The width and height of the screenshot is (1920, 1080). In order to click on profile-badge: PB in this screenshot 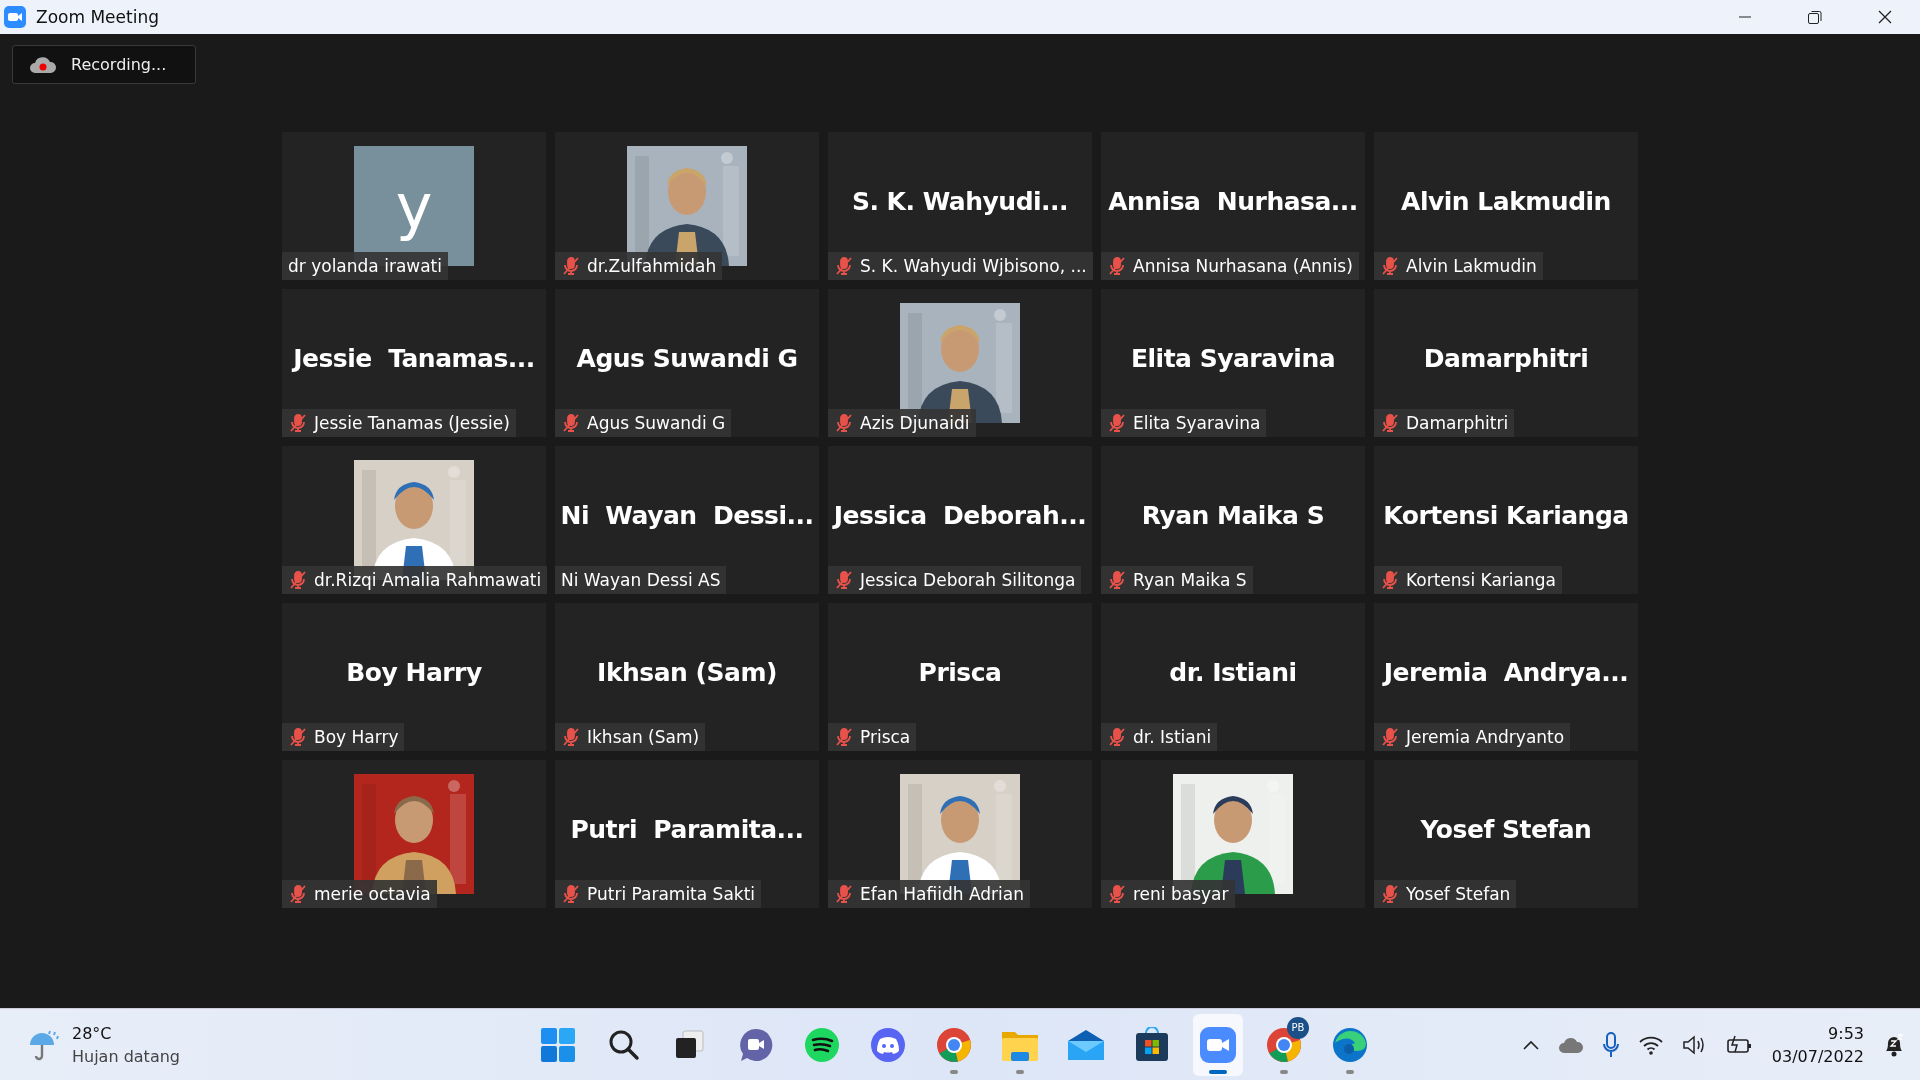, I will do `click(1297, 1027)`.